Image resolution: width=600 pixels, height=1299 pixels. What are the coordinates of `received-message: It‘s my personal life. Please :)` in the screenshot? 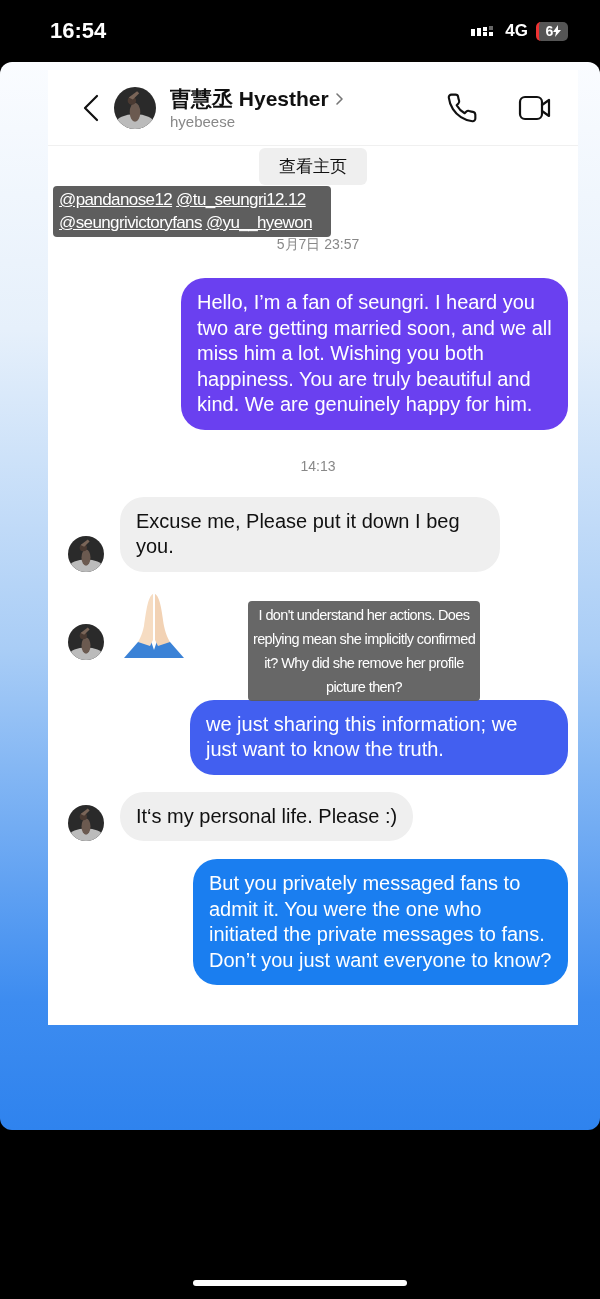 It's located at (267, 816).